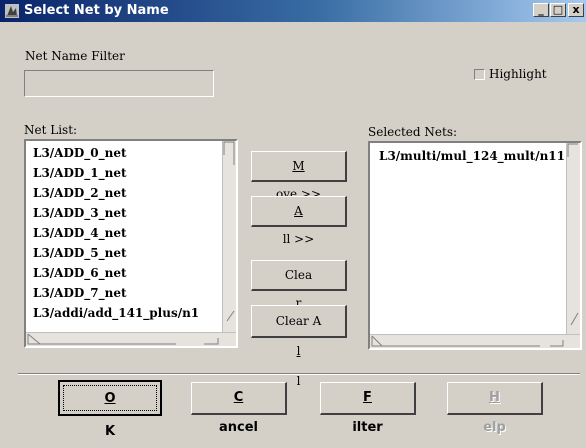 The height and width of the screenshot is (448, 586). I want to click on list-item: L3/ADD_6_net, so click(80, 273).